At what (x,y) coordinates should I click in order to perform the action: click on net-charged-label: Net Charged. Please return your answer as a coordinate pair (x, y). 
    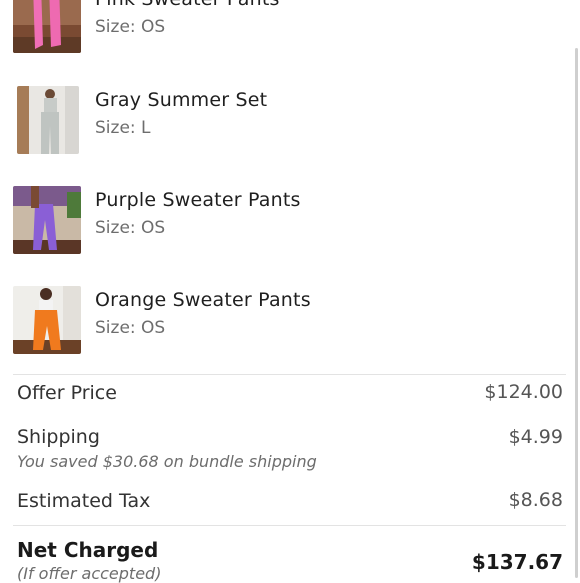
    Looking at the image, I should click on (88, 550).